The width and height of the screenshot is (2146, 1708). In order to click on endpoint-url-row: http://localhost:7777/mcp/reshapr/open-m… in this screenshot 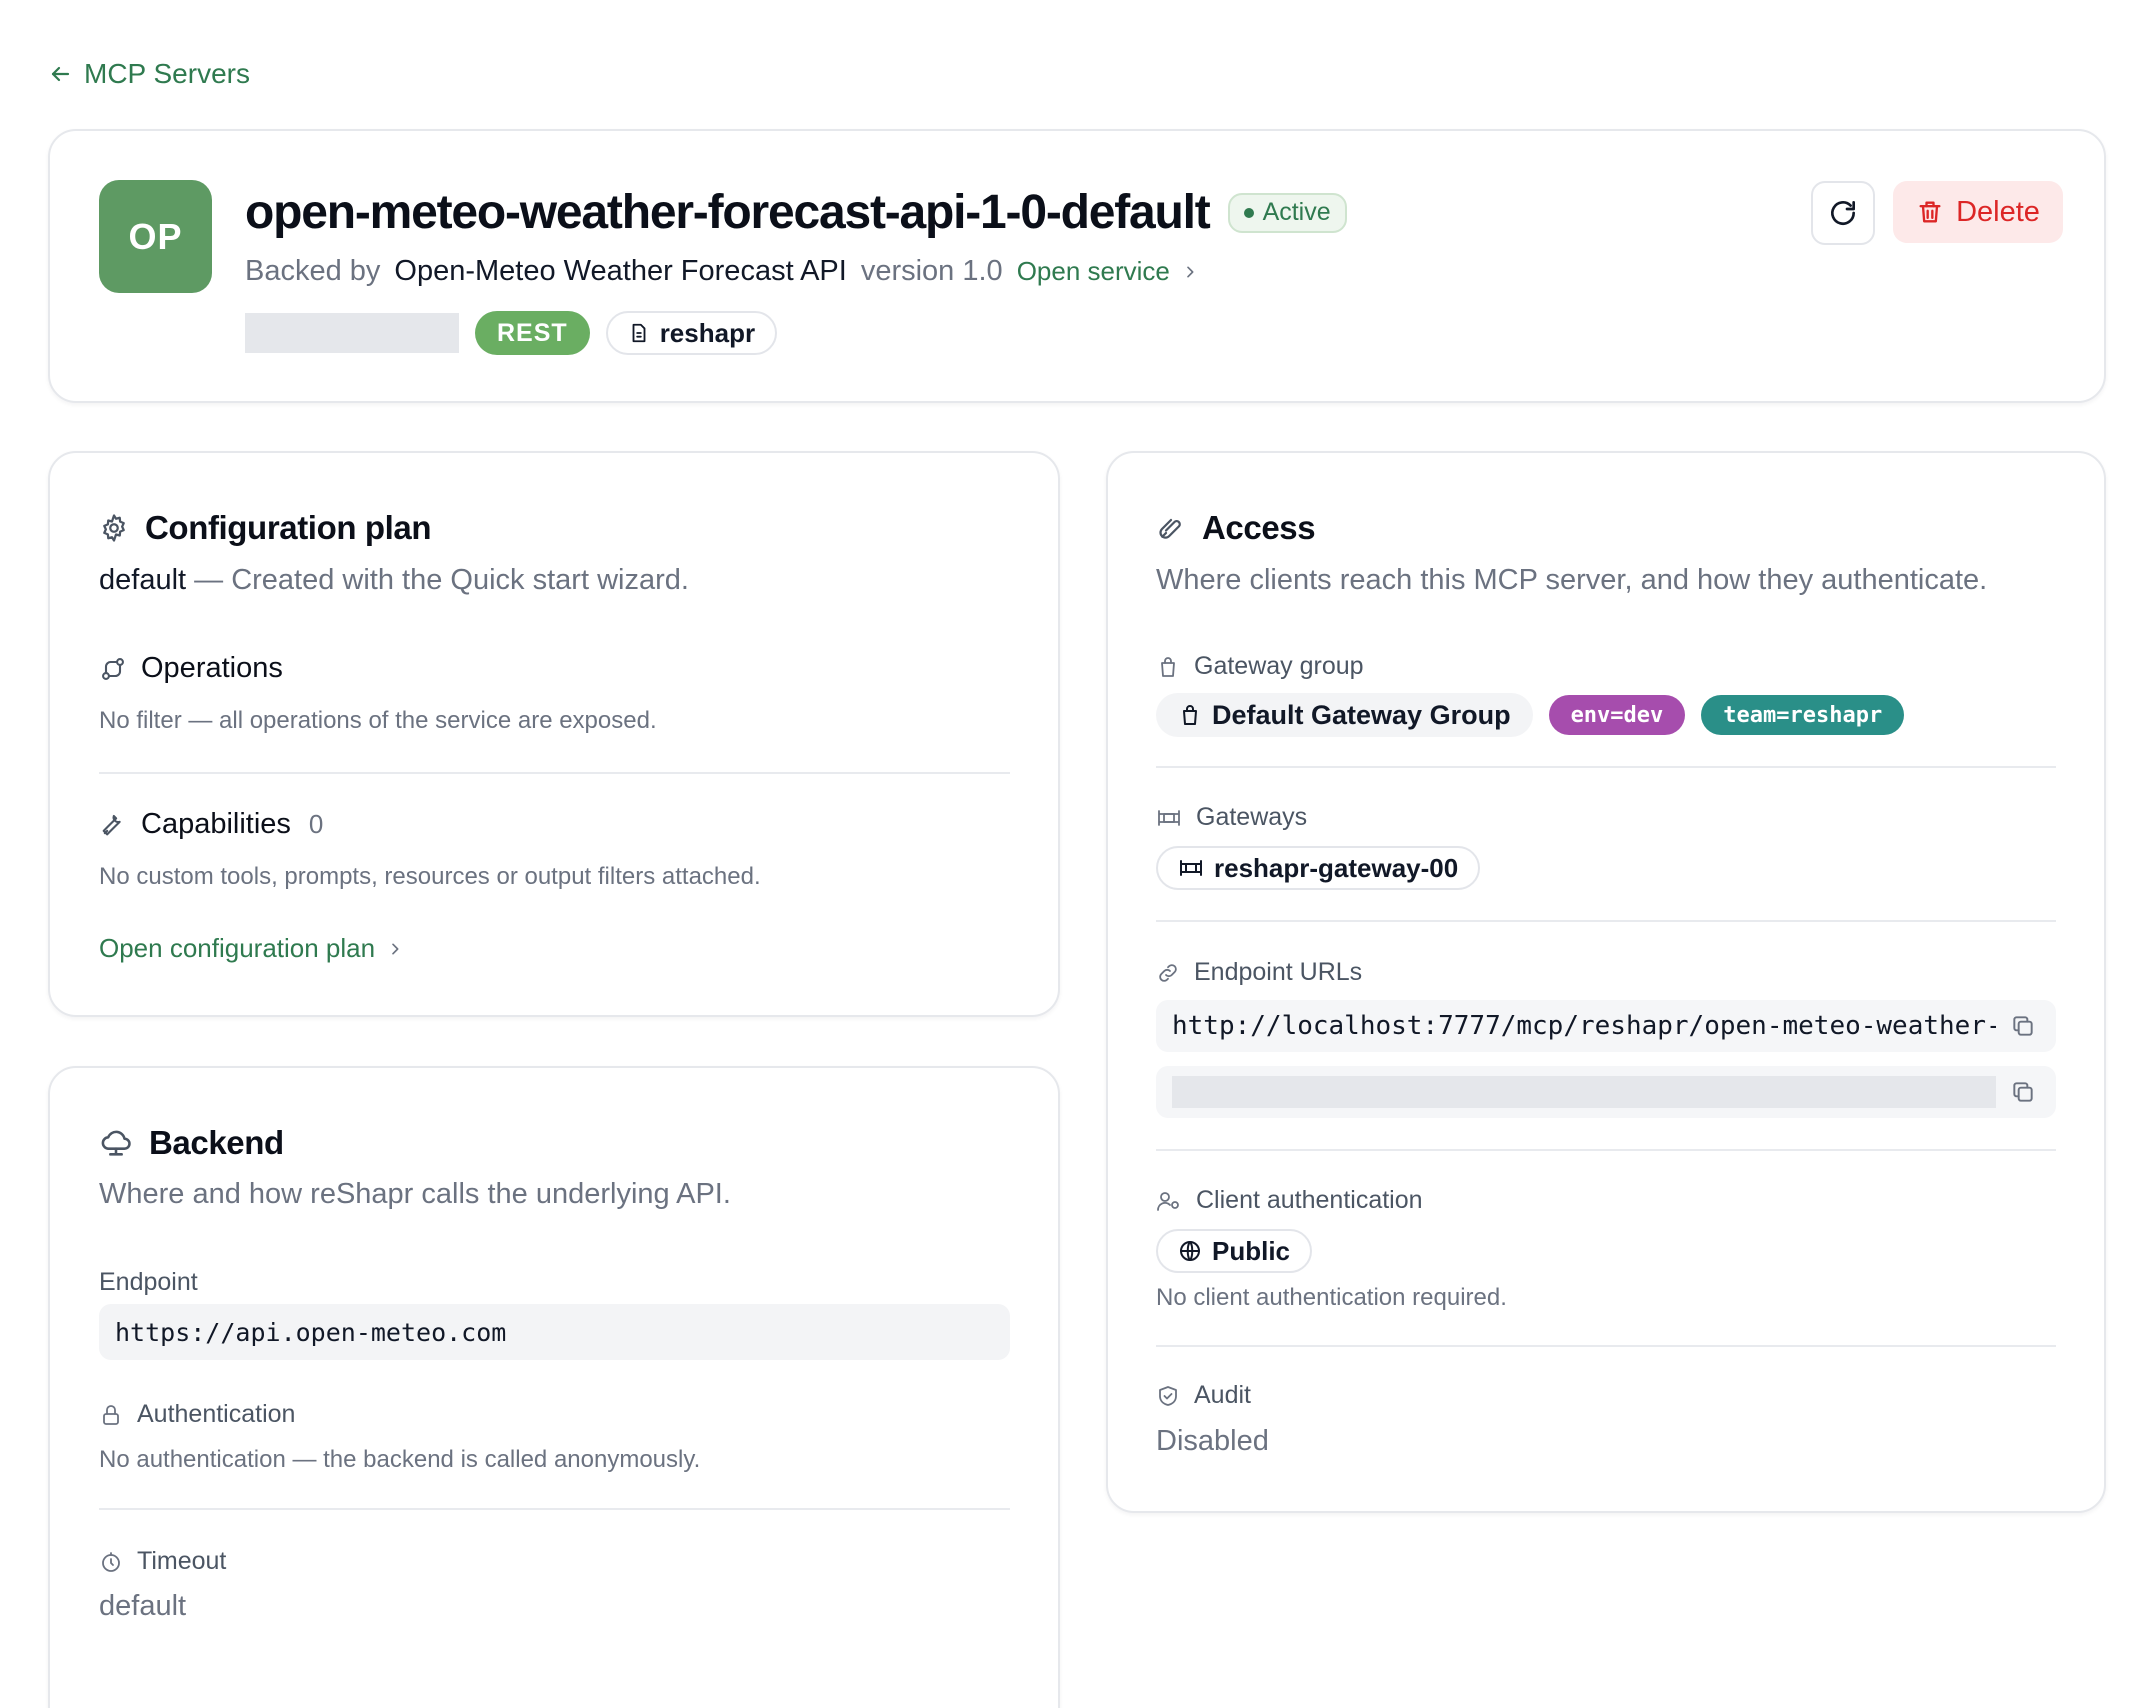, I will do `click(1606, 1026)`.